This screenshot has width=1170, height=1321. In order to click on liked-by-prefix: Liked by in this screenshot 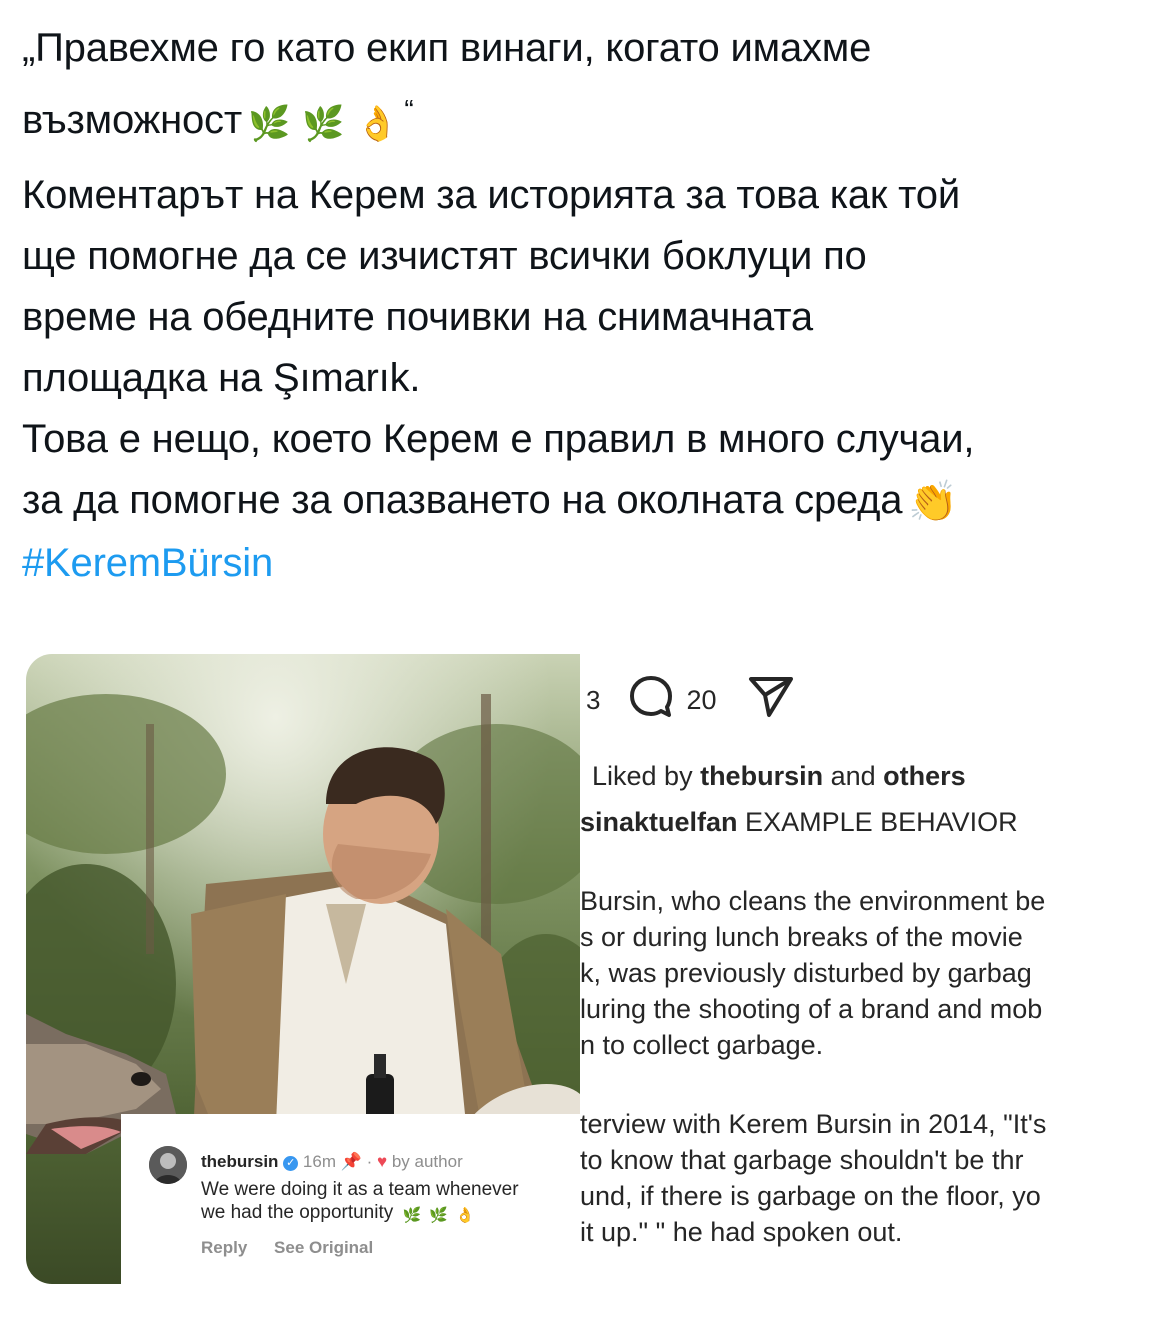, I will do `click(646, 776)`.